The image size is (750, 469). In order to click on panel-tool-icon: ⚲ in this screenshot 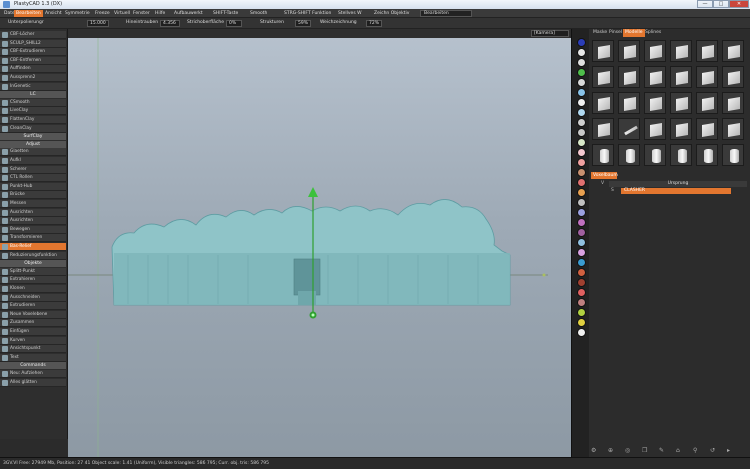, I will do `click(695, 450)`.